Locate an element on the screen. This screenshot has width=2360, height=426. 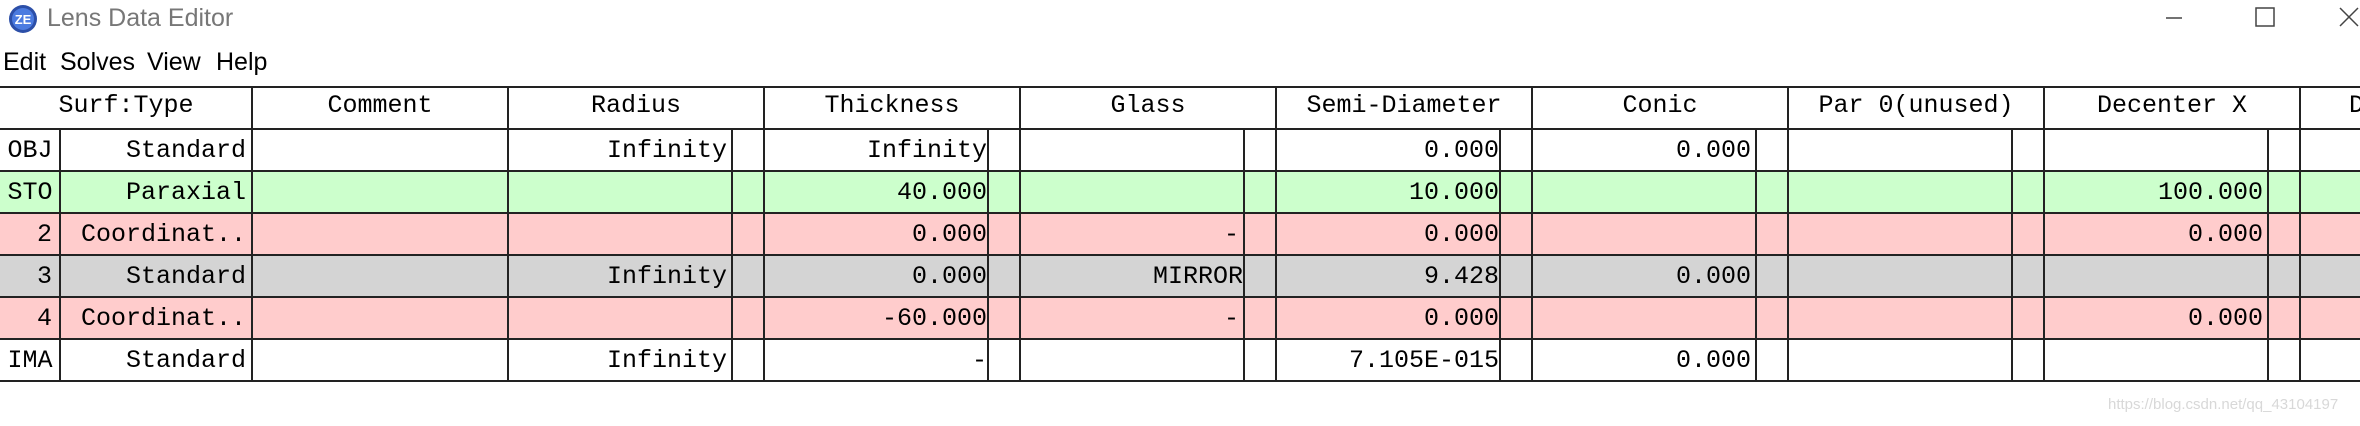
svg-text: ZE is located at coordinates (23, 19).